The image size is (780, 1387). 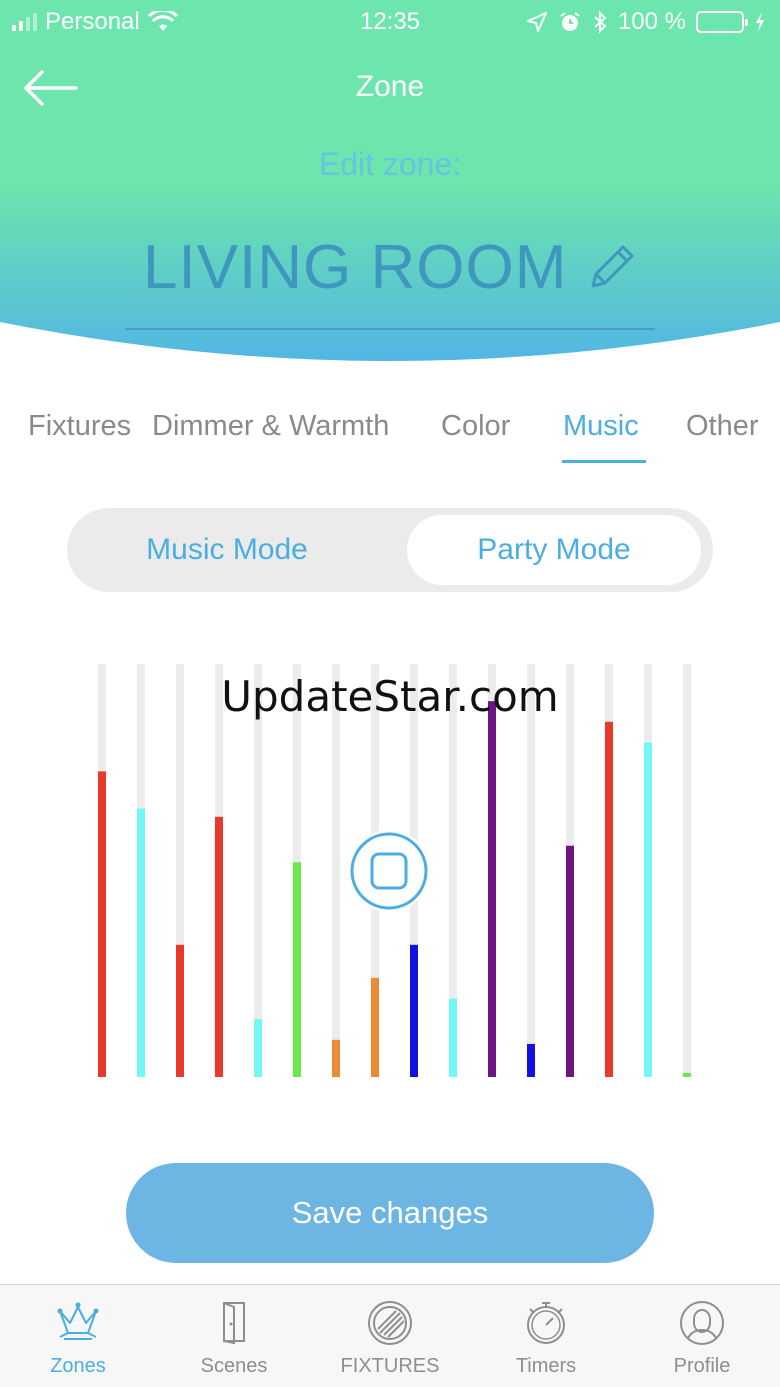 What do you see at coordinates (390, 164) in the screenshot?
I see `edit-zone-label: Edit zone:` at bounding box center [390, 164].